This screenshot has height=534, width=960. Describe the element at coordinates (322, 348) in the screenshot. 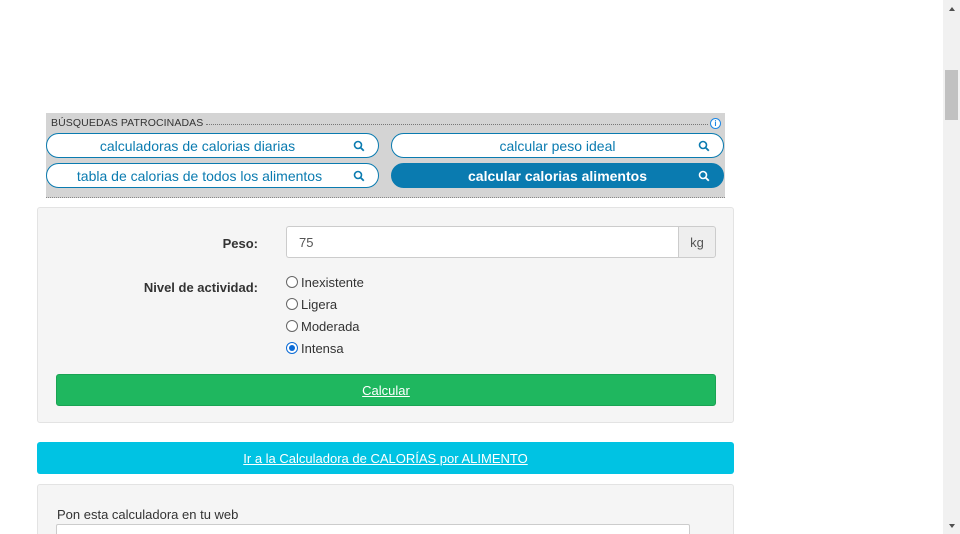

I see `activity-option-label: Intensa` at that location.